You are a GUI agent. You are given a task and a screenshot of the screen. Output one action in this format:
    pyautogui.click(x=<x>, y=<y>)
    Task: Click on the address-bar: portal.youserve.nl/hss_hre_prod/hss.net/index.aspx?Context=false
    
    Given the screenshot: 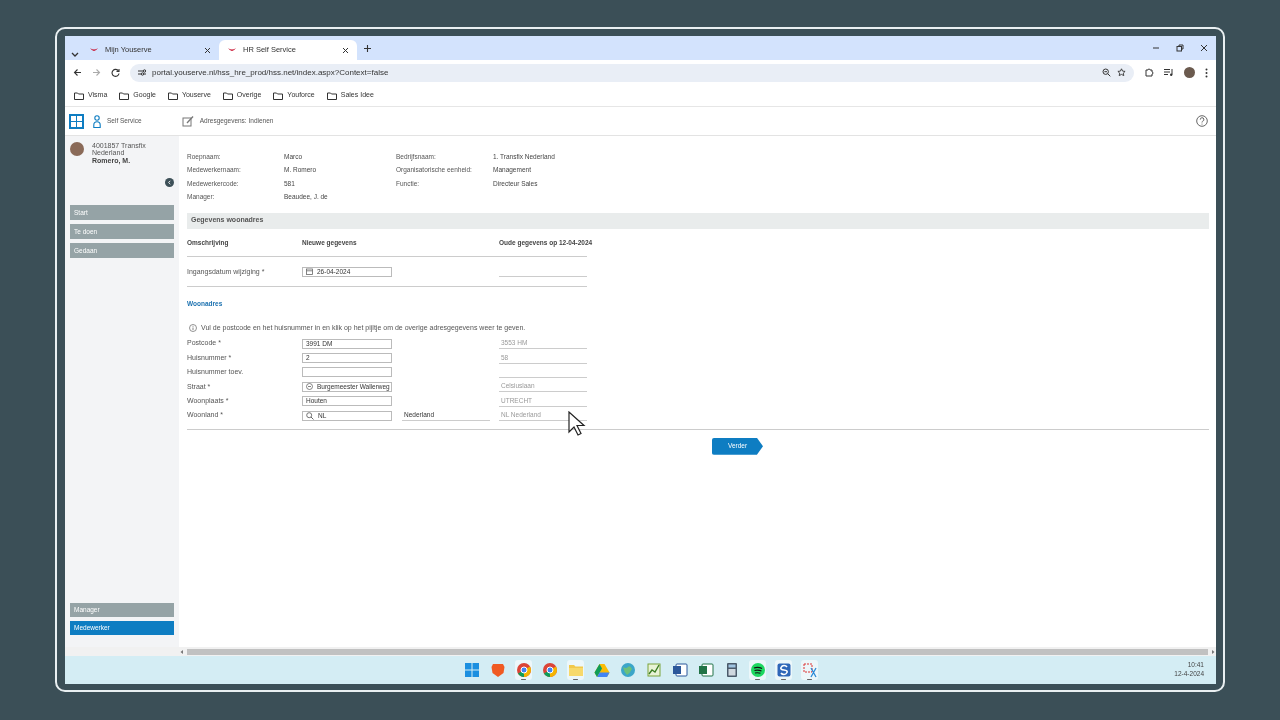 What is the action you would take?
    pyautogui.click(x=632, y=72)
    